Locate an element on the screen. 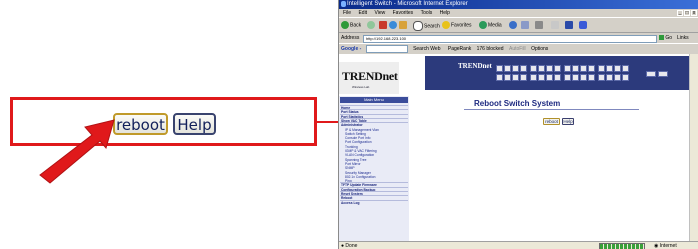 Image resolution: width=698 pixels, height=249 pixels. help-button-zoomed: Help is located at coordinates (194, 124).